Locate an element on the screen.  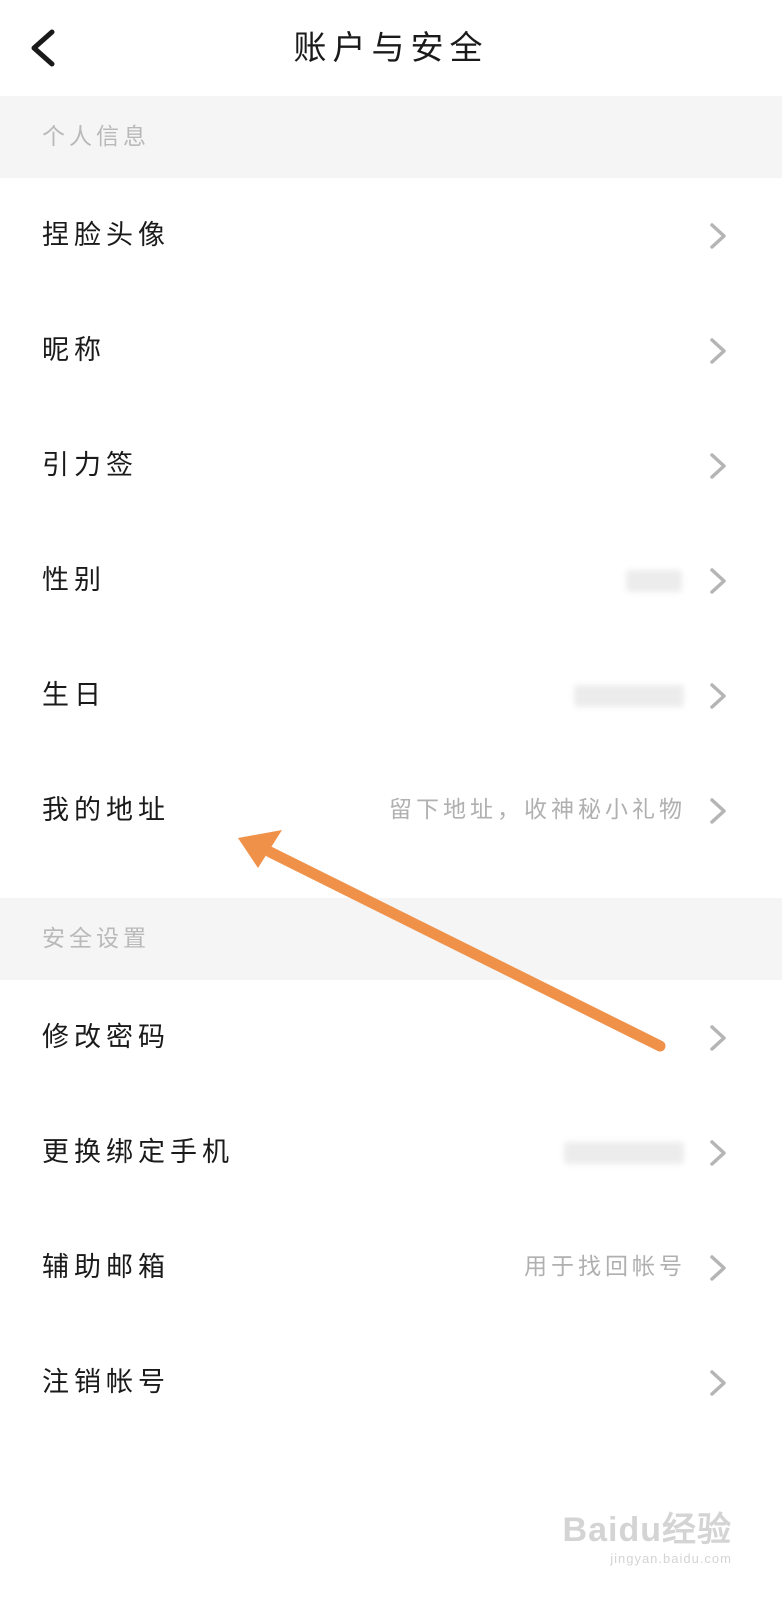
section-title: 安全设置 is located at coordinates (96, 939).